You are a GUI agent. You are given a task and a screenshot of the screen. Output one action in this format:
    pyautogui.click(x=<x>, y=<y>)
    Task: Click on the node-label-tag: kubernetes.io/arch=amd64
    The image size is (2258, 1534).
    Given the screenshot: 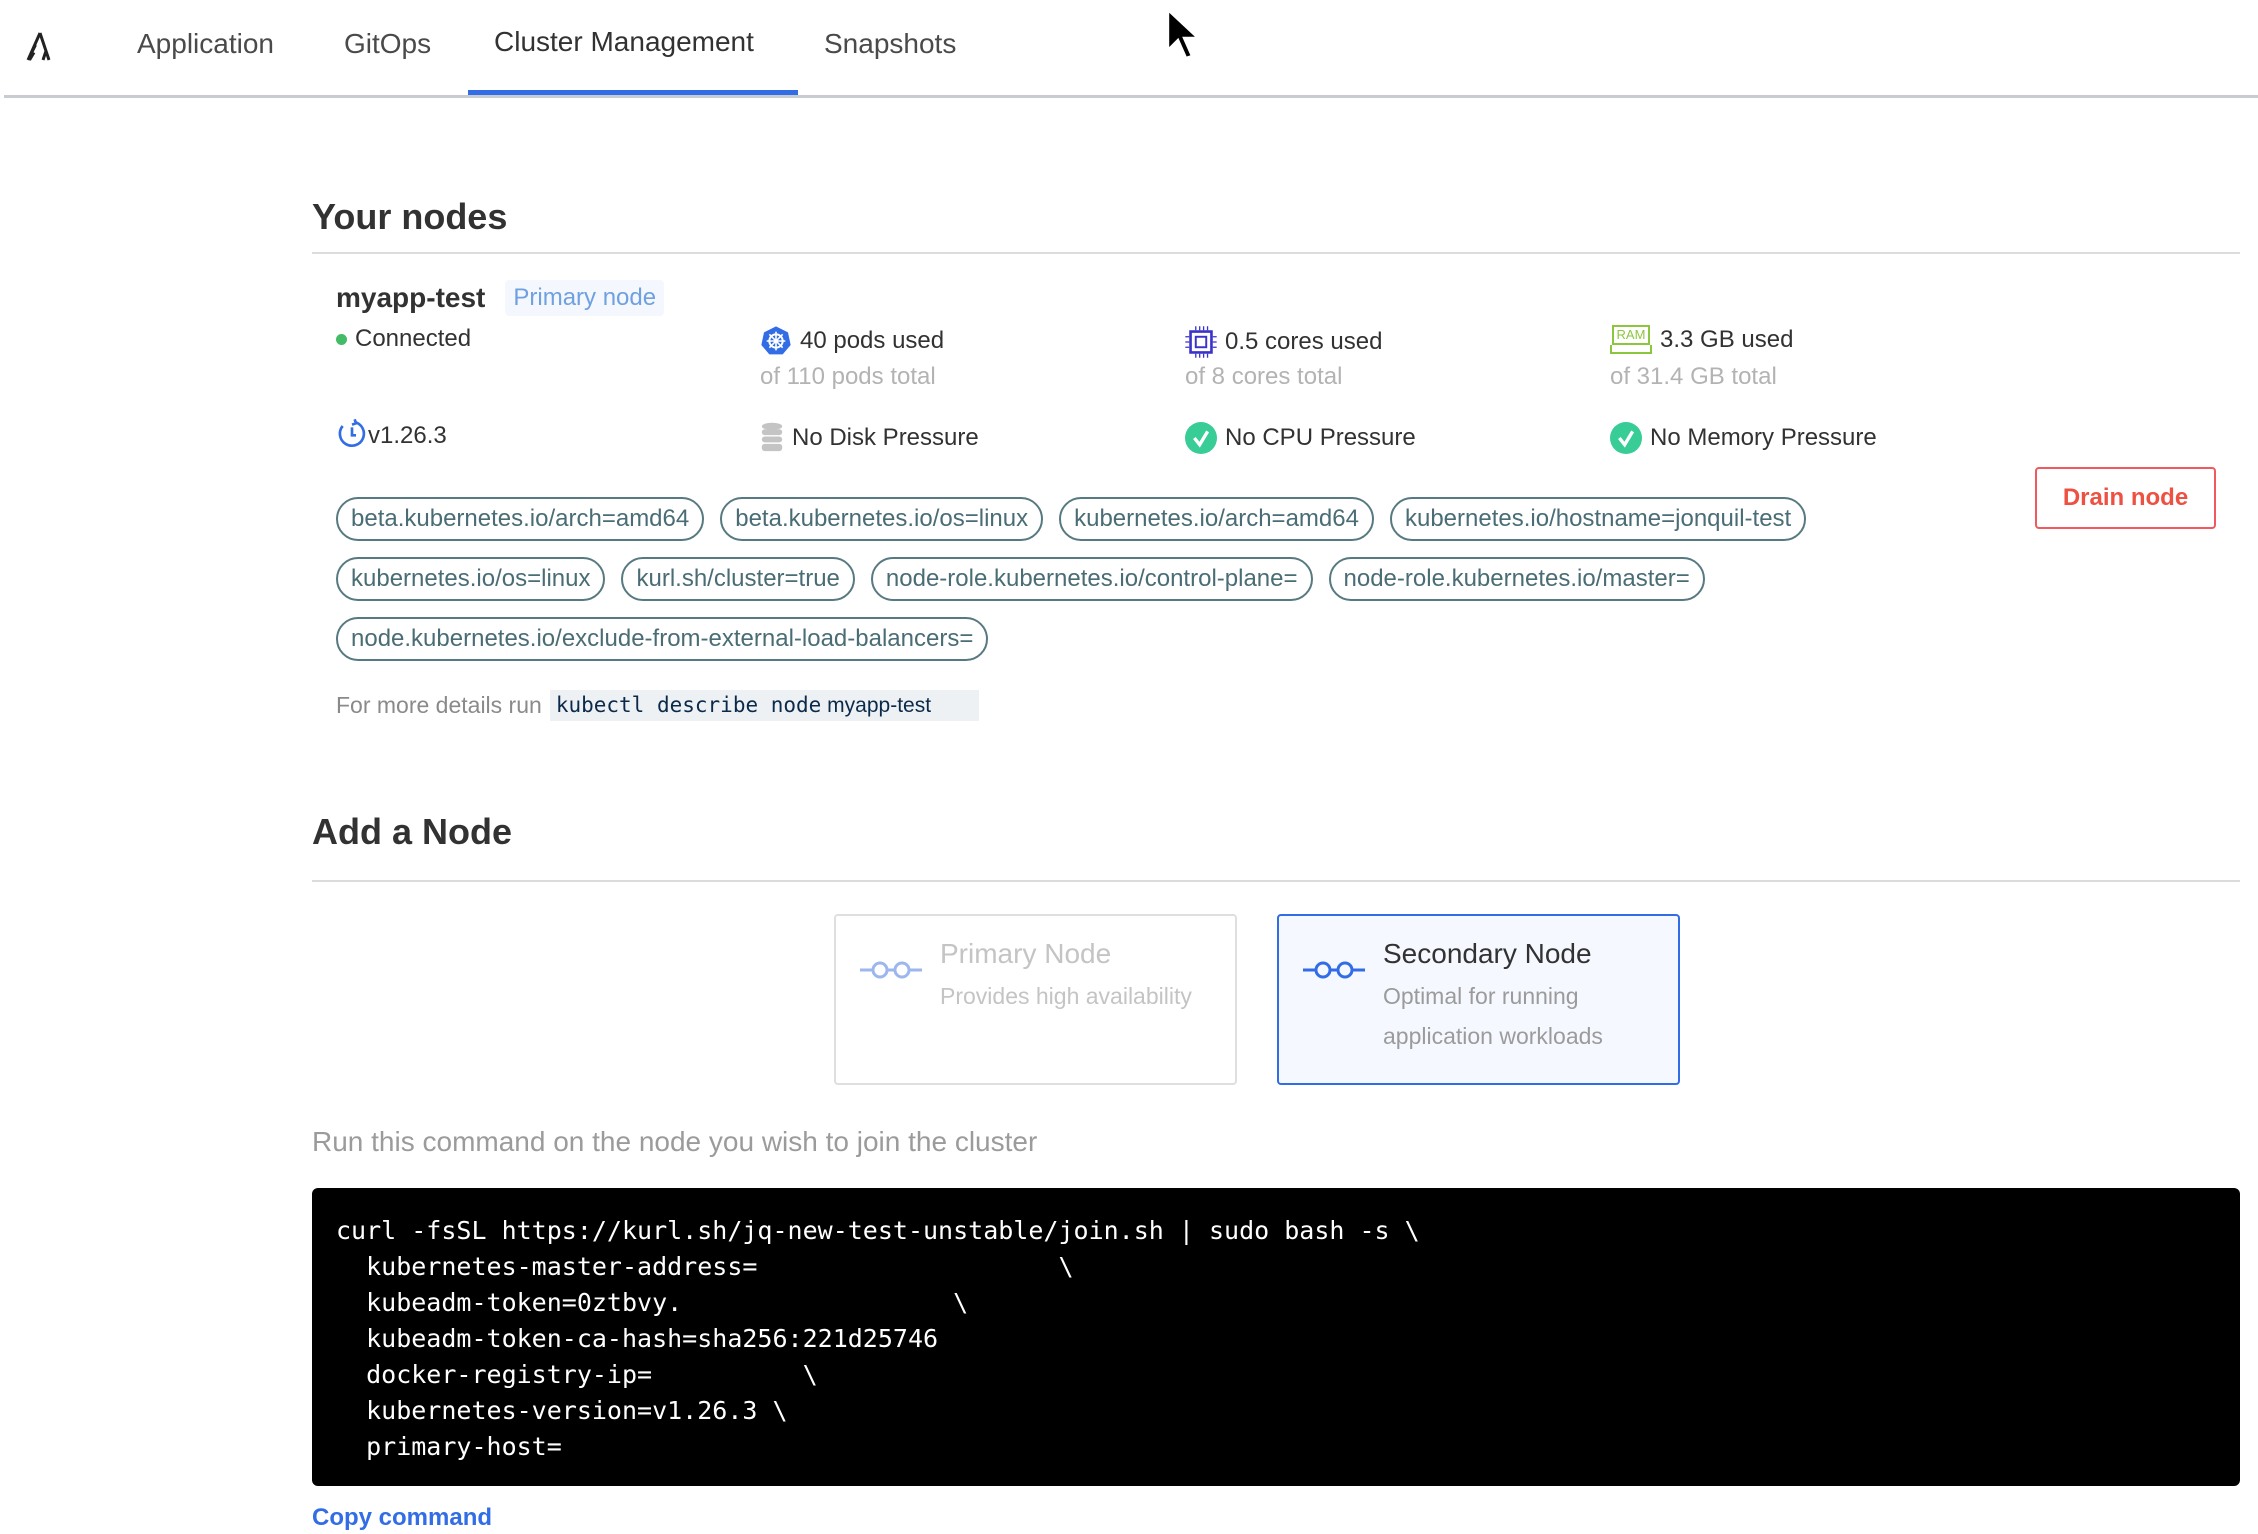 What is the action you would take?
    pyautogui.click(x=1216, y=519)
    